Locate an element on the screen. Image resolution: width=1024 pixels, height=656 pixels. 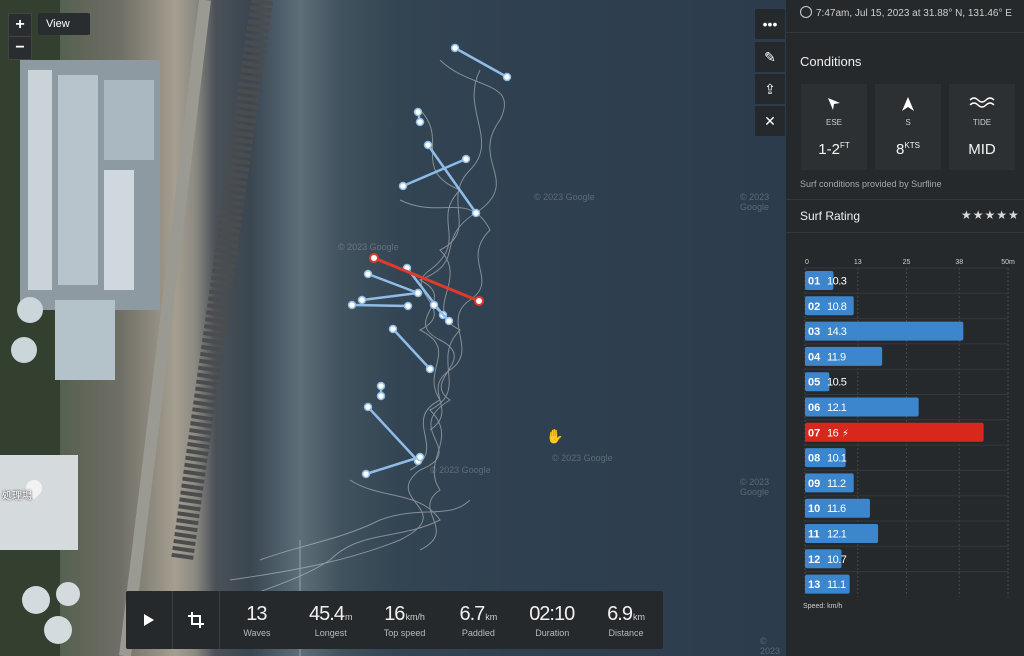
wave-speed-label: 10.7 is located at coordinates (837, 560).